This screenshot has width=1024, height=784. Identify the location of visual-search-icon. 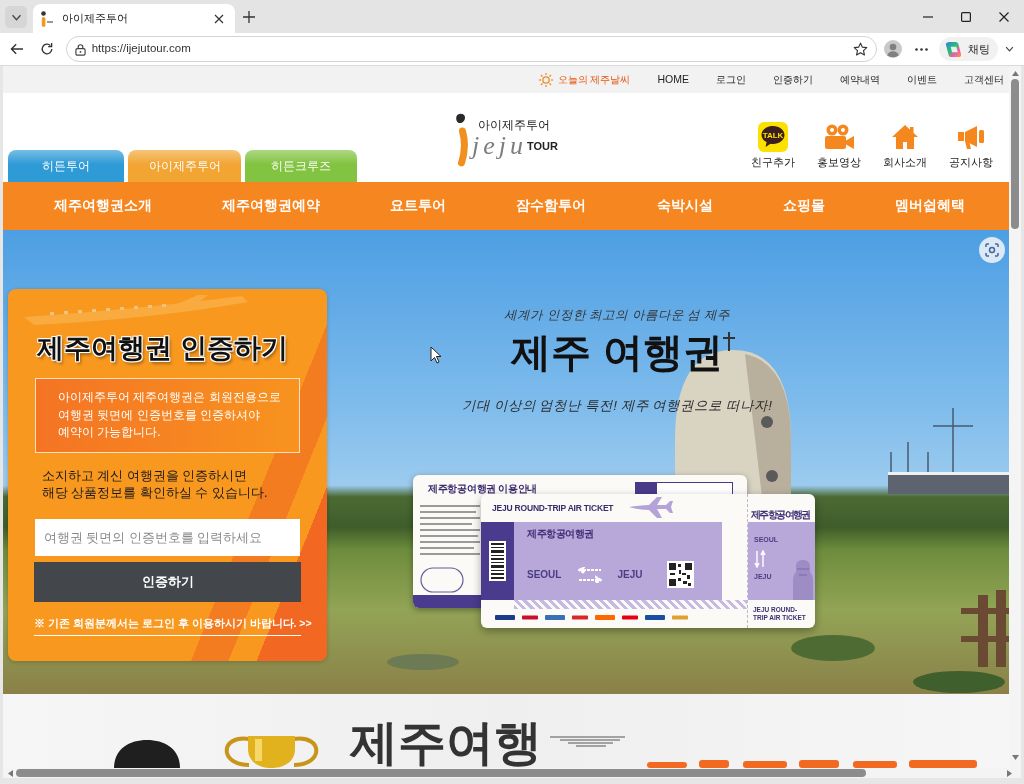
(992, 250).